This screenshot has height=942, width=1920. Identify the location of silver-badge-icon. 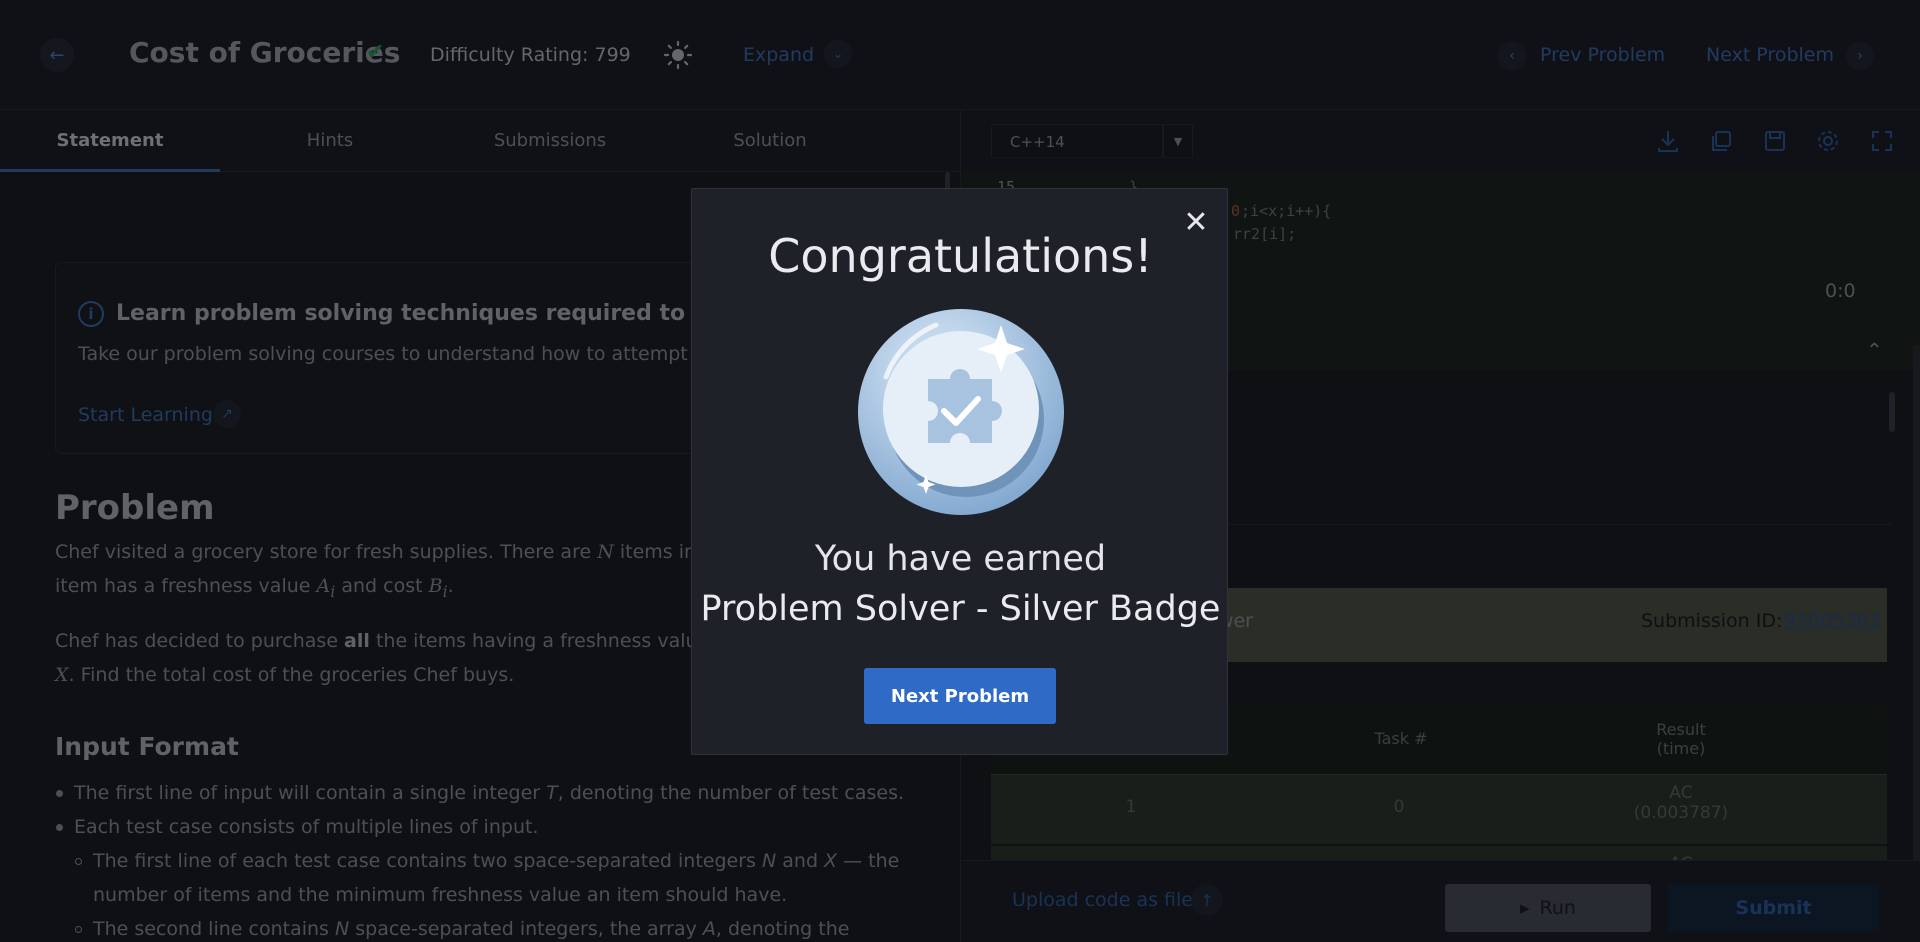
(961, 412).